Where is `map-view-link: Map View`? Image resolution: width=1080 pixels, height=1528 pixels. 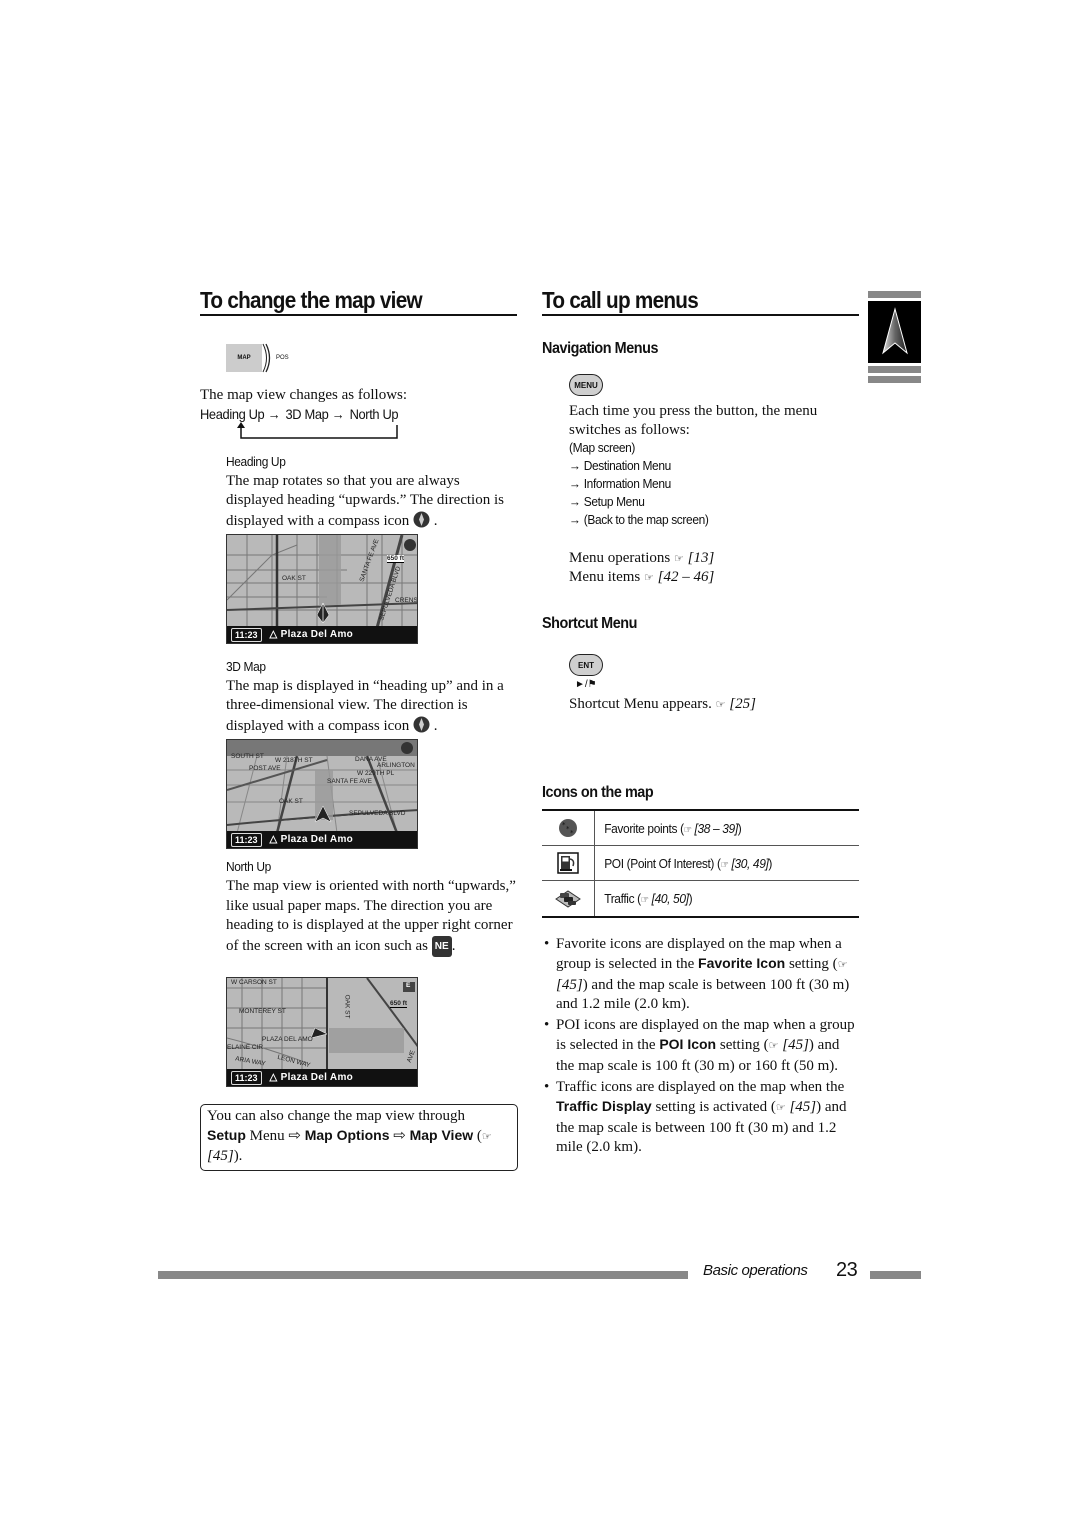
map-view-link: Map View is located at coordinates (441, 1135).